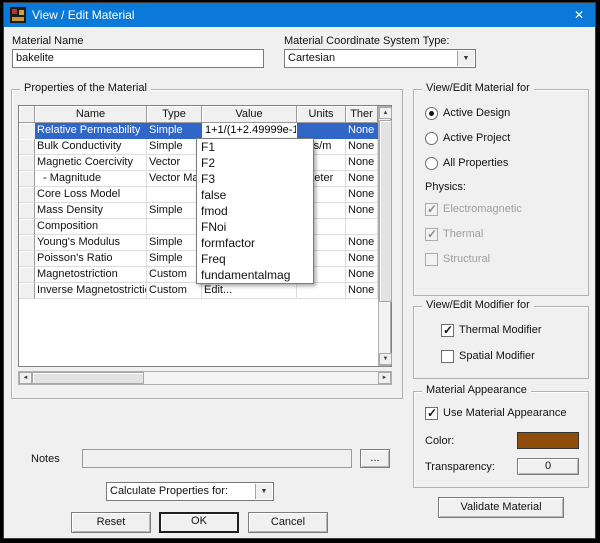 The height and width of the screenshot is (543, 600). What do you see at coordinates (249, 131) in the screenshot?
I see `value-edit-field: 1+1/(1+2.49999e-13*F` at bounding box center [249, 131].